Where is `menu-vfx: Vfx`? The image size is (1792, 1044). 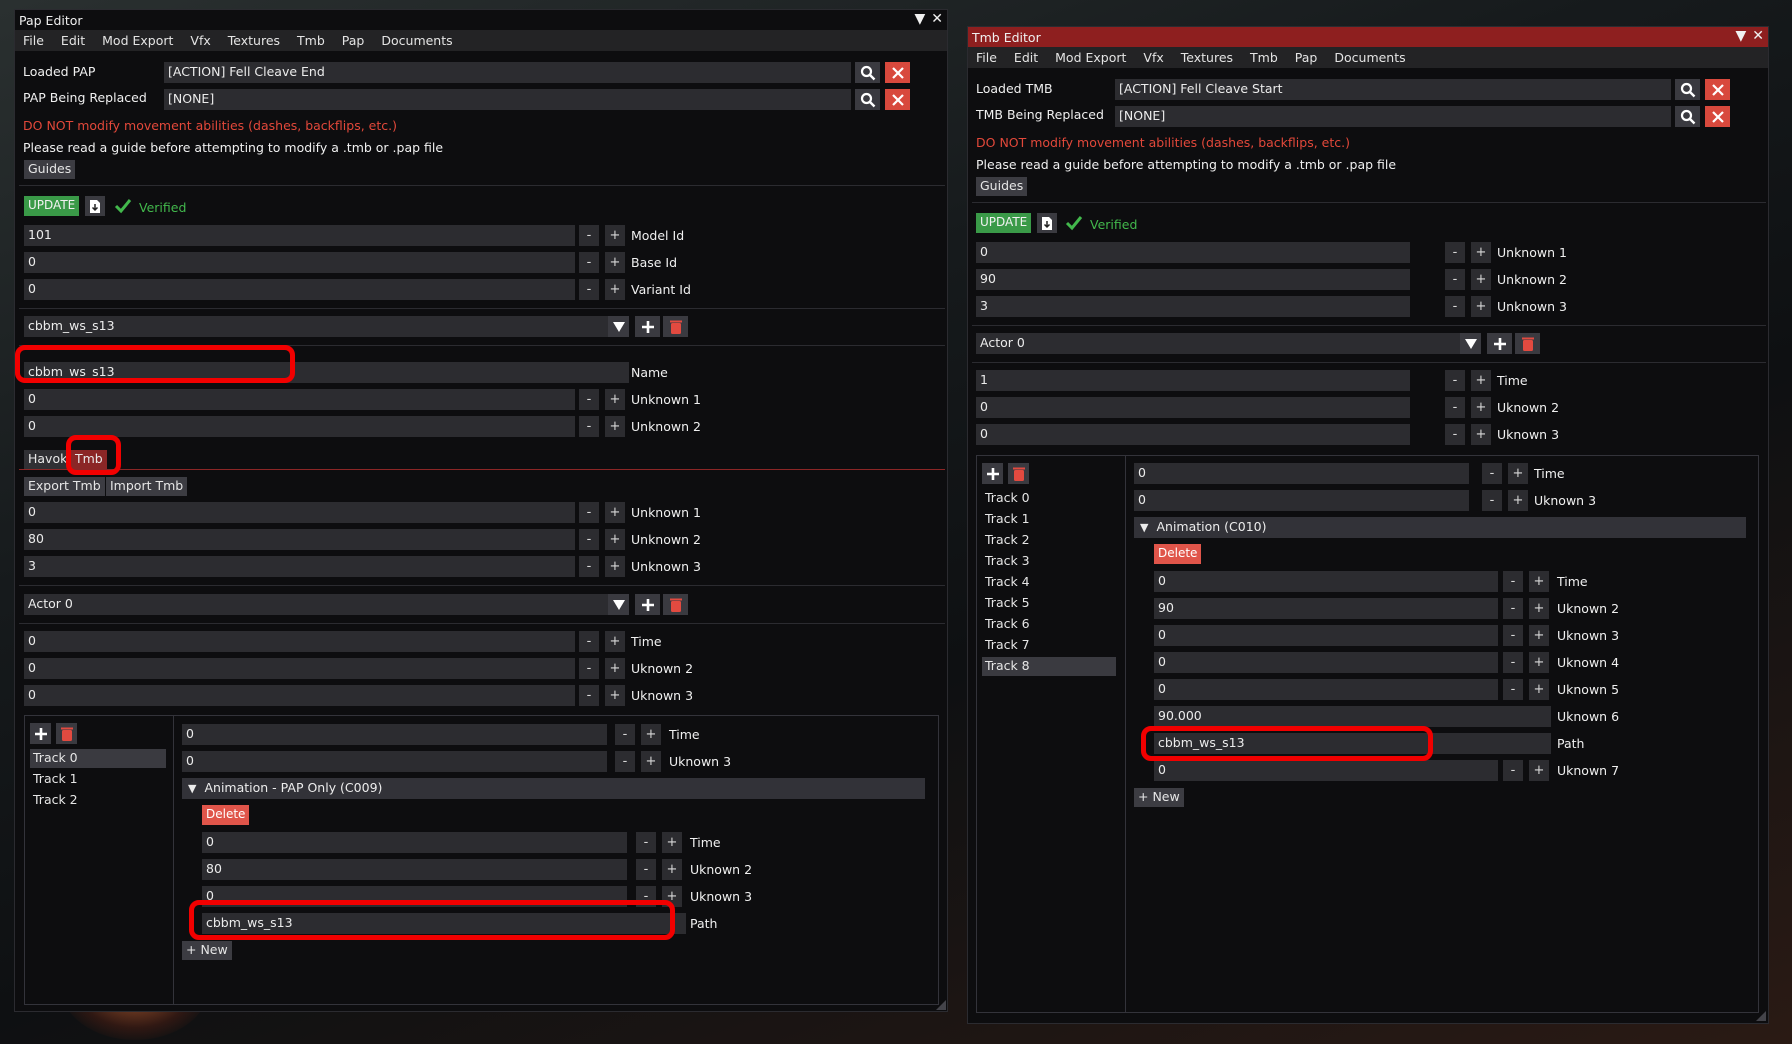 menu-vfx: Vfx is located at coordinates (1153, 57).